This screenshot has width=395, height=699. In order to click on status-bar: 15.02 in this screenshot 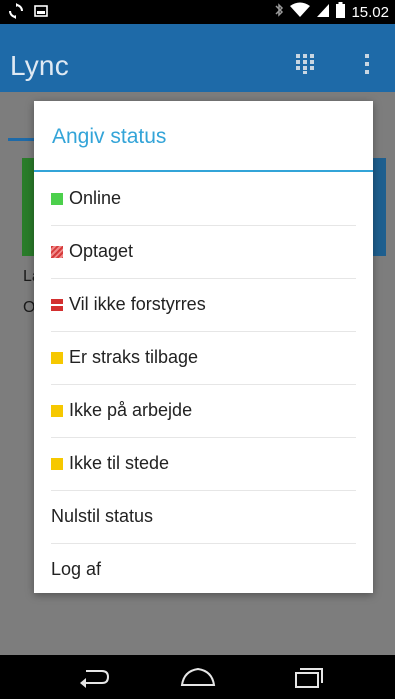, I will do `click(197, 12)`.